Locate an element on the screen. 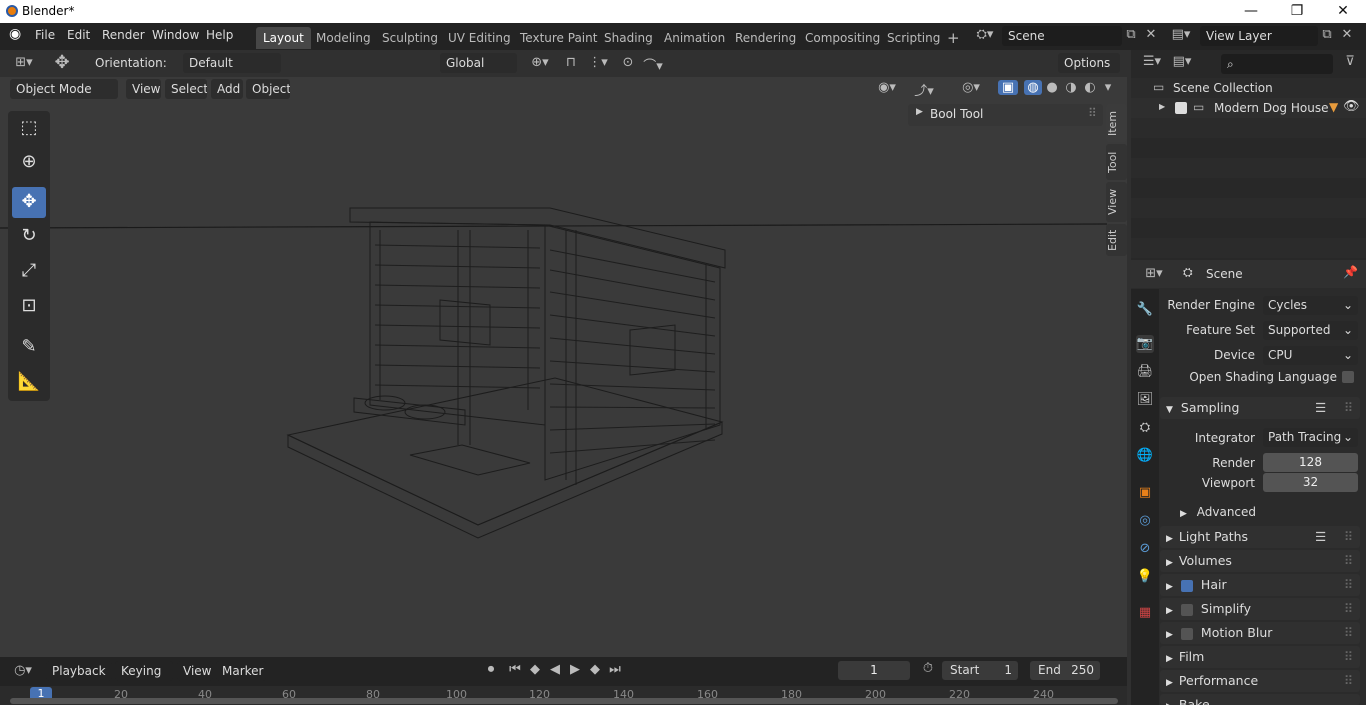 Image resolution: width=1366 pixels, height=705 pixels. keying-menu: Keying is located at coordinates (144, 671).